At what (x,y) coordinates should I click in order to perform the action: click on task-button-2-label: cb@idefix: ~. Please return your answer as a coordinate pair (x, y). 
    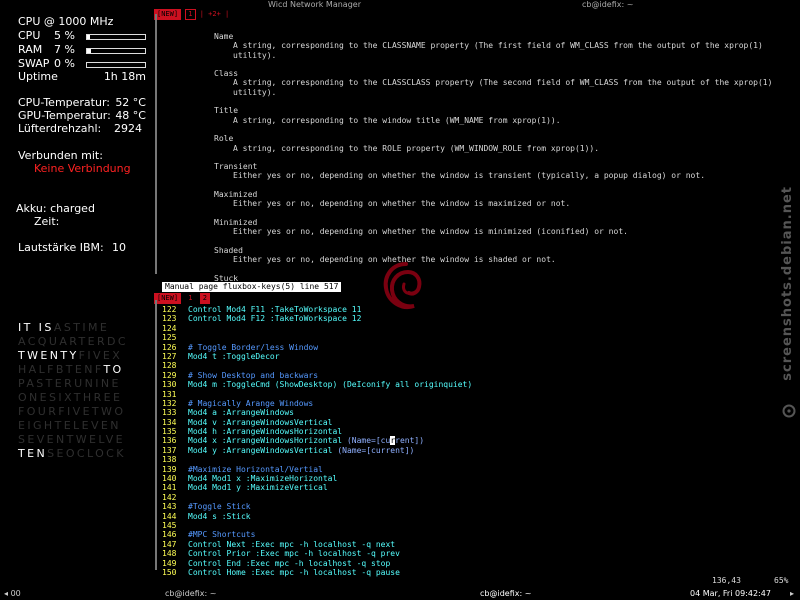
    Looking at the image, I should click on (506, 593).